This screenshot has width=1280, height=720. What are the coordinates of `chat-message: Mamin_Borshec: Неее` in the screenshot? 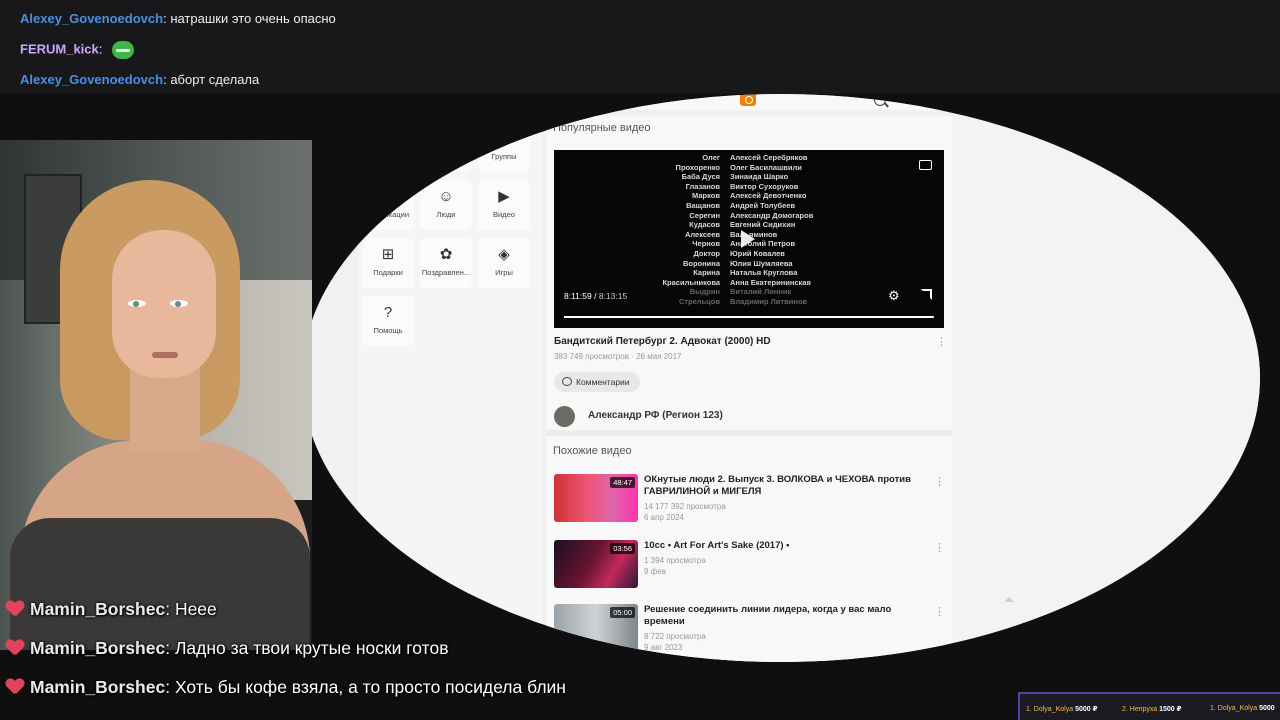 It's located at (111, 609).